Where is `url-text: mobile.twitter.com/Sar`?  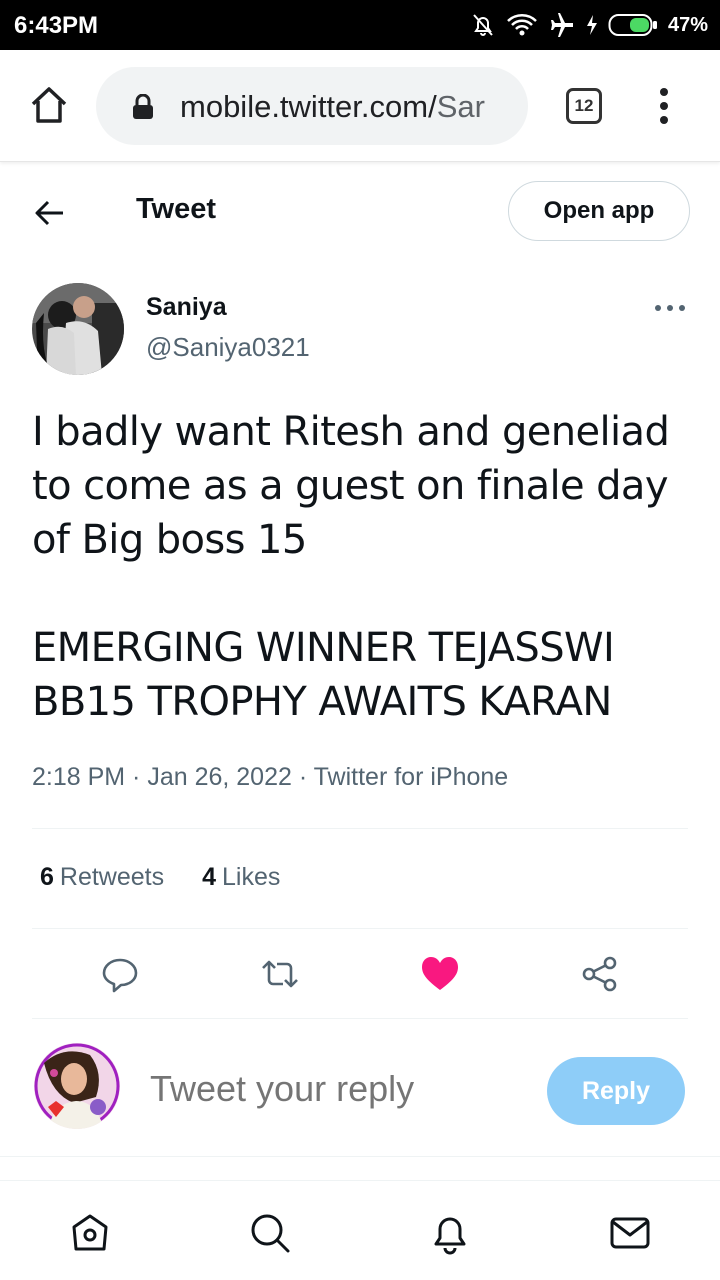 url-text: mobile.twitter.com/Sar is located at coordinates (332, 107).